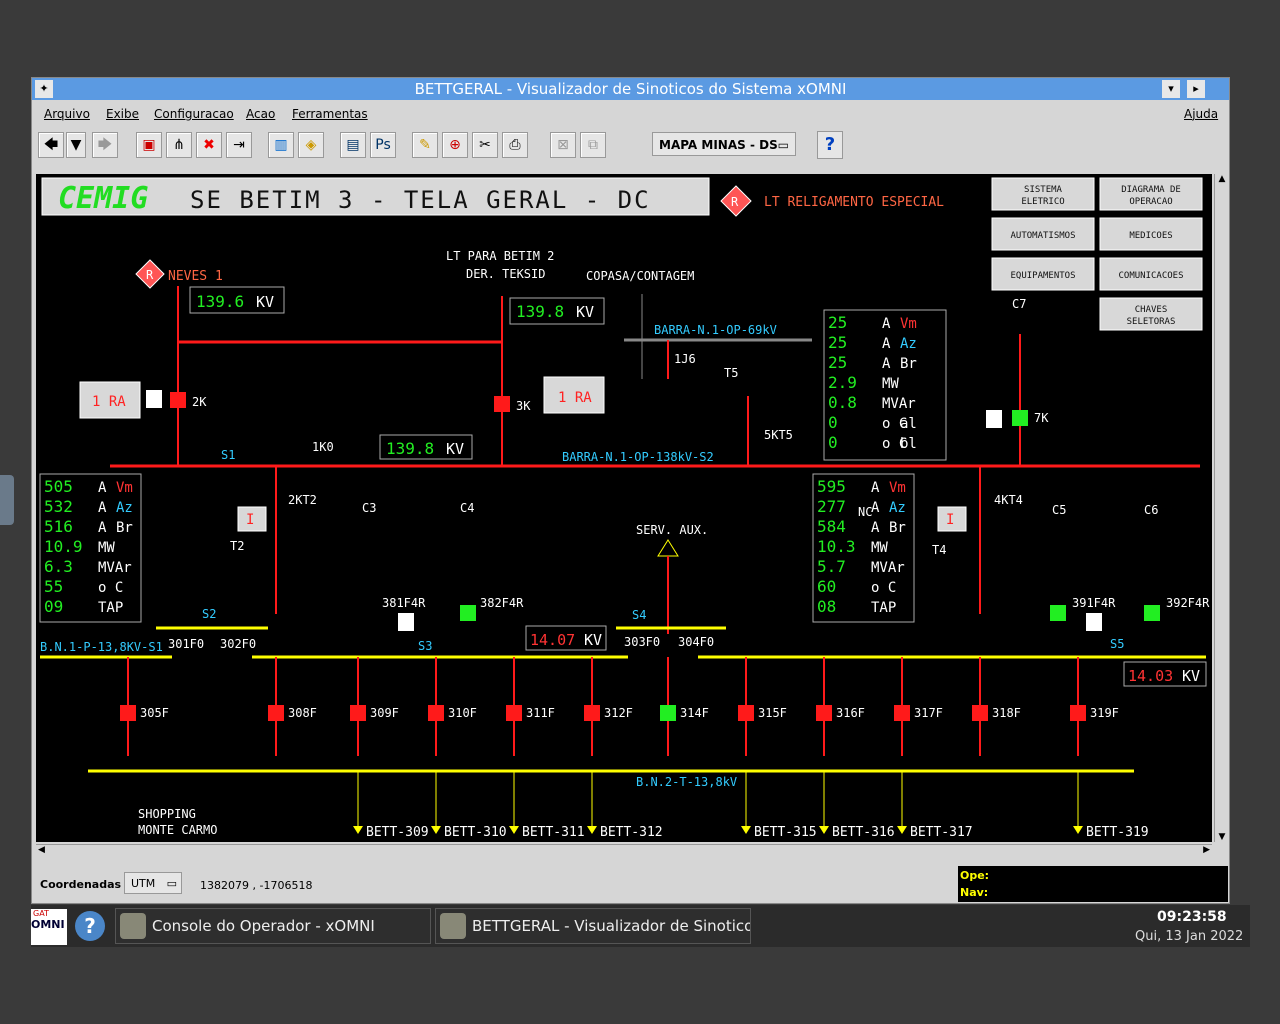 This screenshot has height=1024, width=1280. What do you see at coordinates (374, 706) in the screenshot?
I see `feeder-309F: 309F` at bounding box center [374, 706].